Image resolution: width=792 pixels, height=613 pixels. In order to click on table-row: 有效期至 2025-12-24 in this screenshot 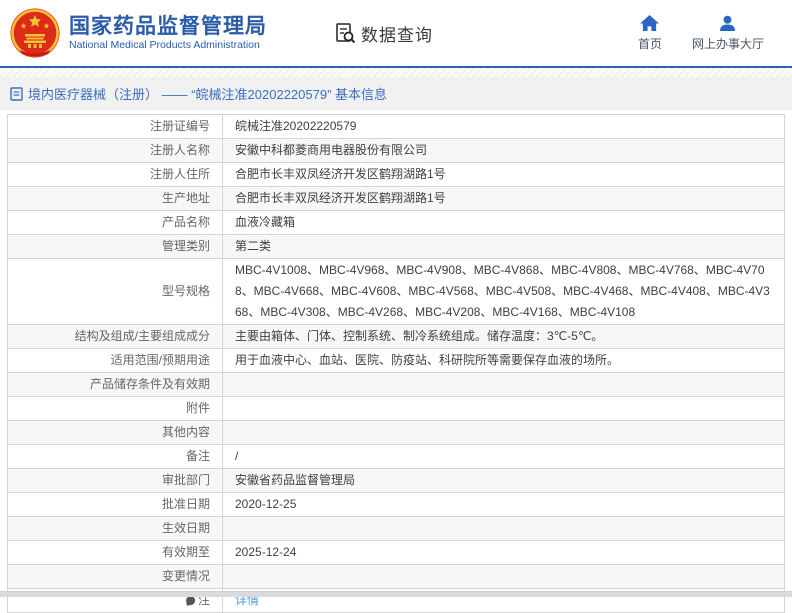, I will do `click(396, 552)`.